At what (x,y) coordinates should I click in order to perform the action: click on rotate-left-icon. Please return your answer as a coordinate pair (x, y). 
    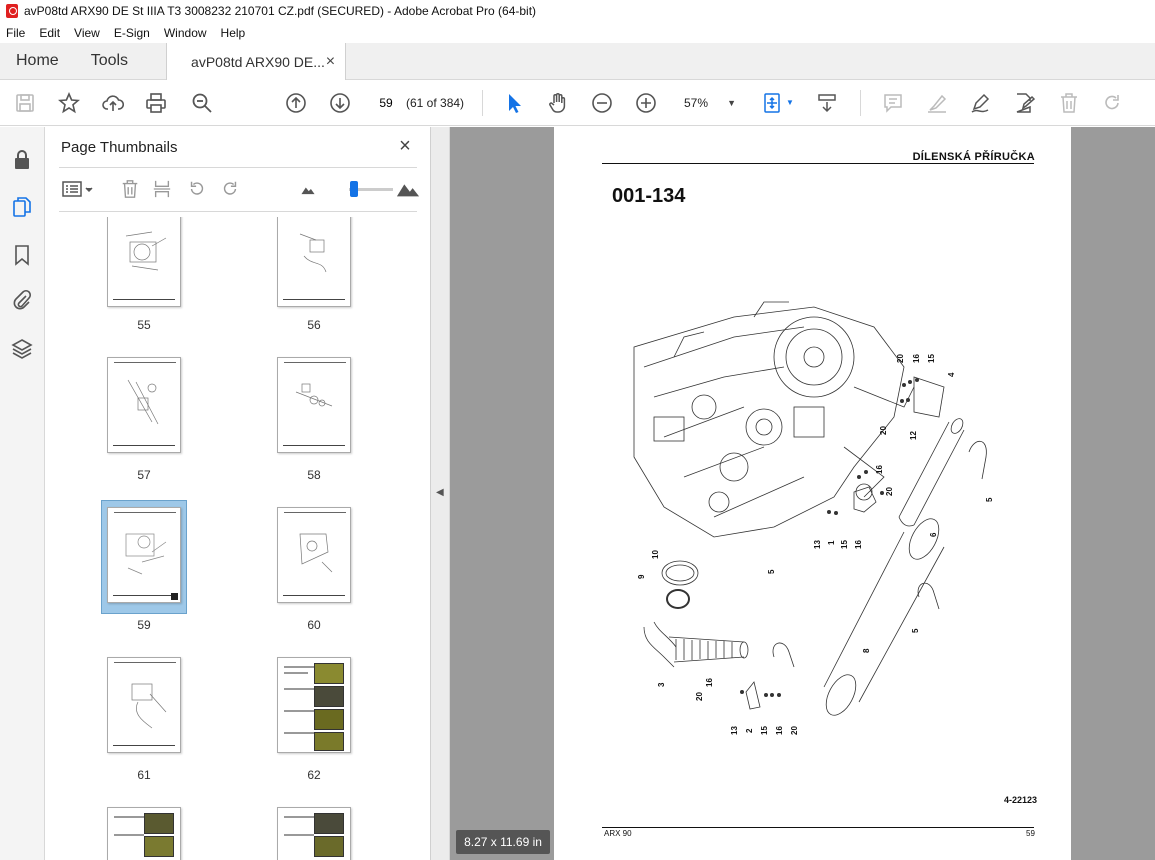
    Looking at the image, I should click on (197, 189).